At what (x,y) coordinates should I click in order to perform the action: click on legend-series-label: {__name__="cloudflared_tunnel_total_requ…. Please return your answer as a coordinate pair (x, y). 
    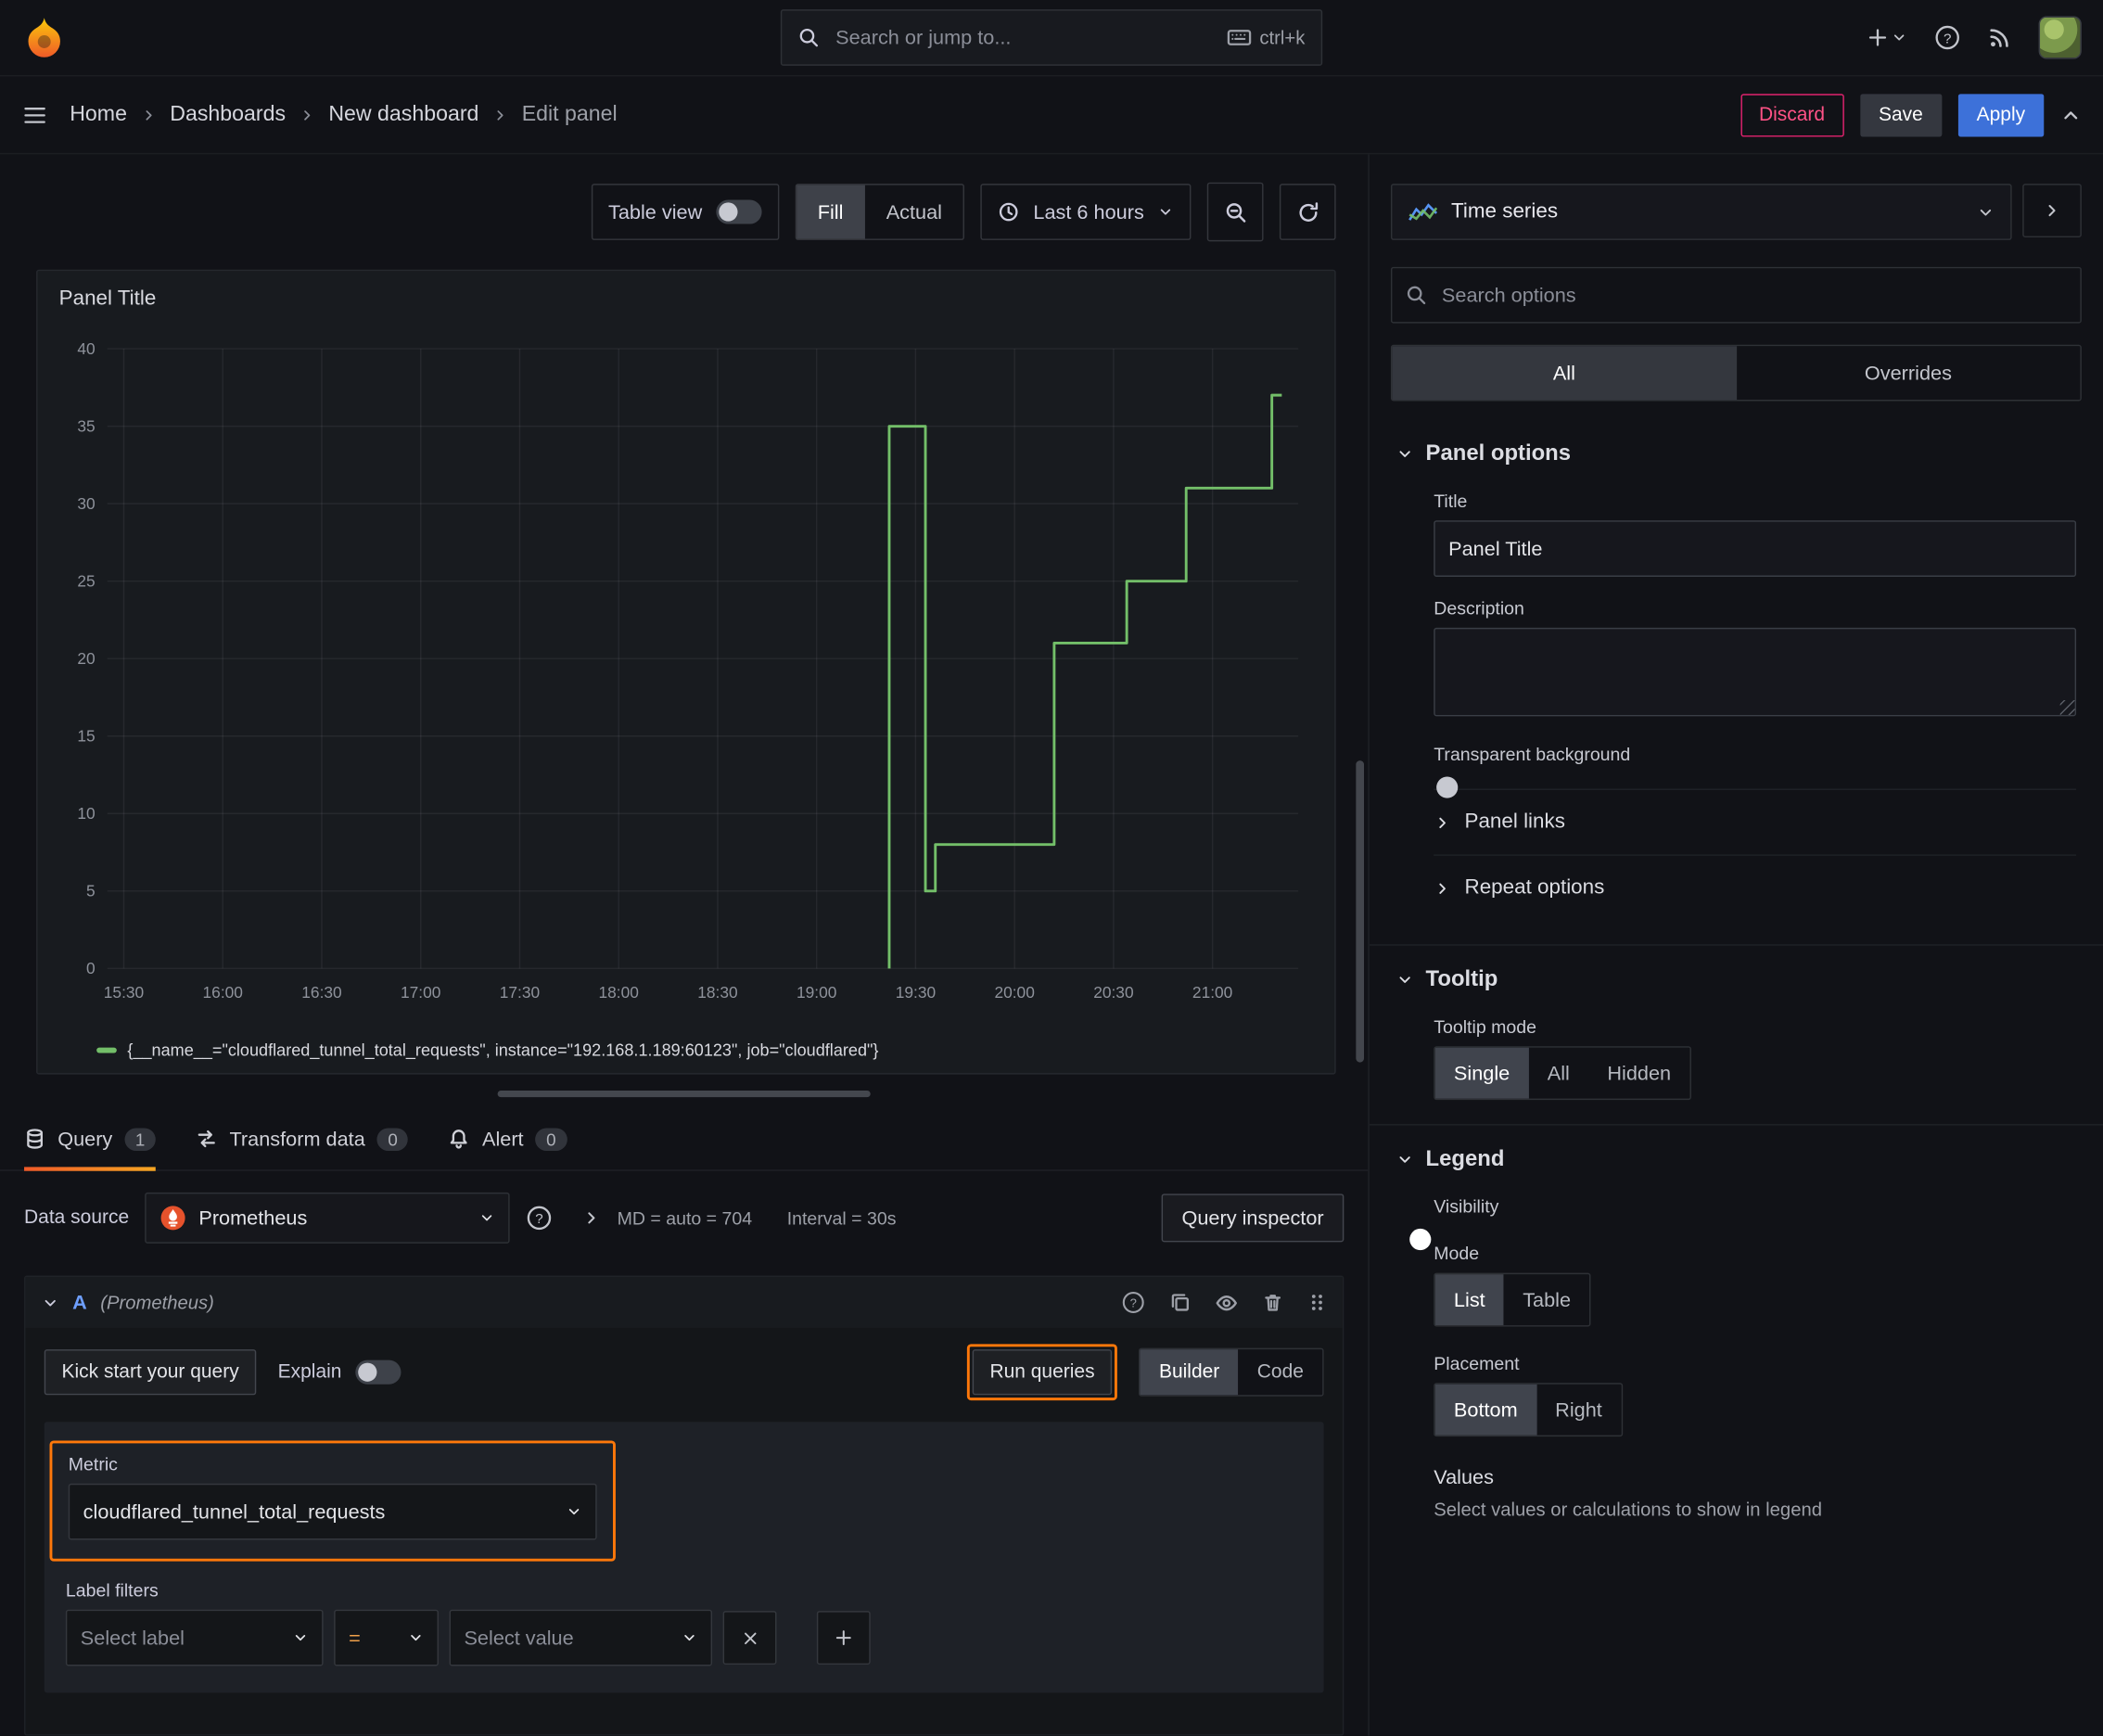
    Looking at the image, I should click on (502, 1050).